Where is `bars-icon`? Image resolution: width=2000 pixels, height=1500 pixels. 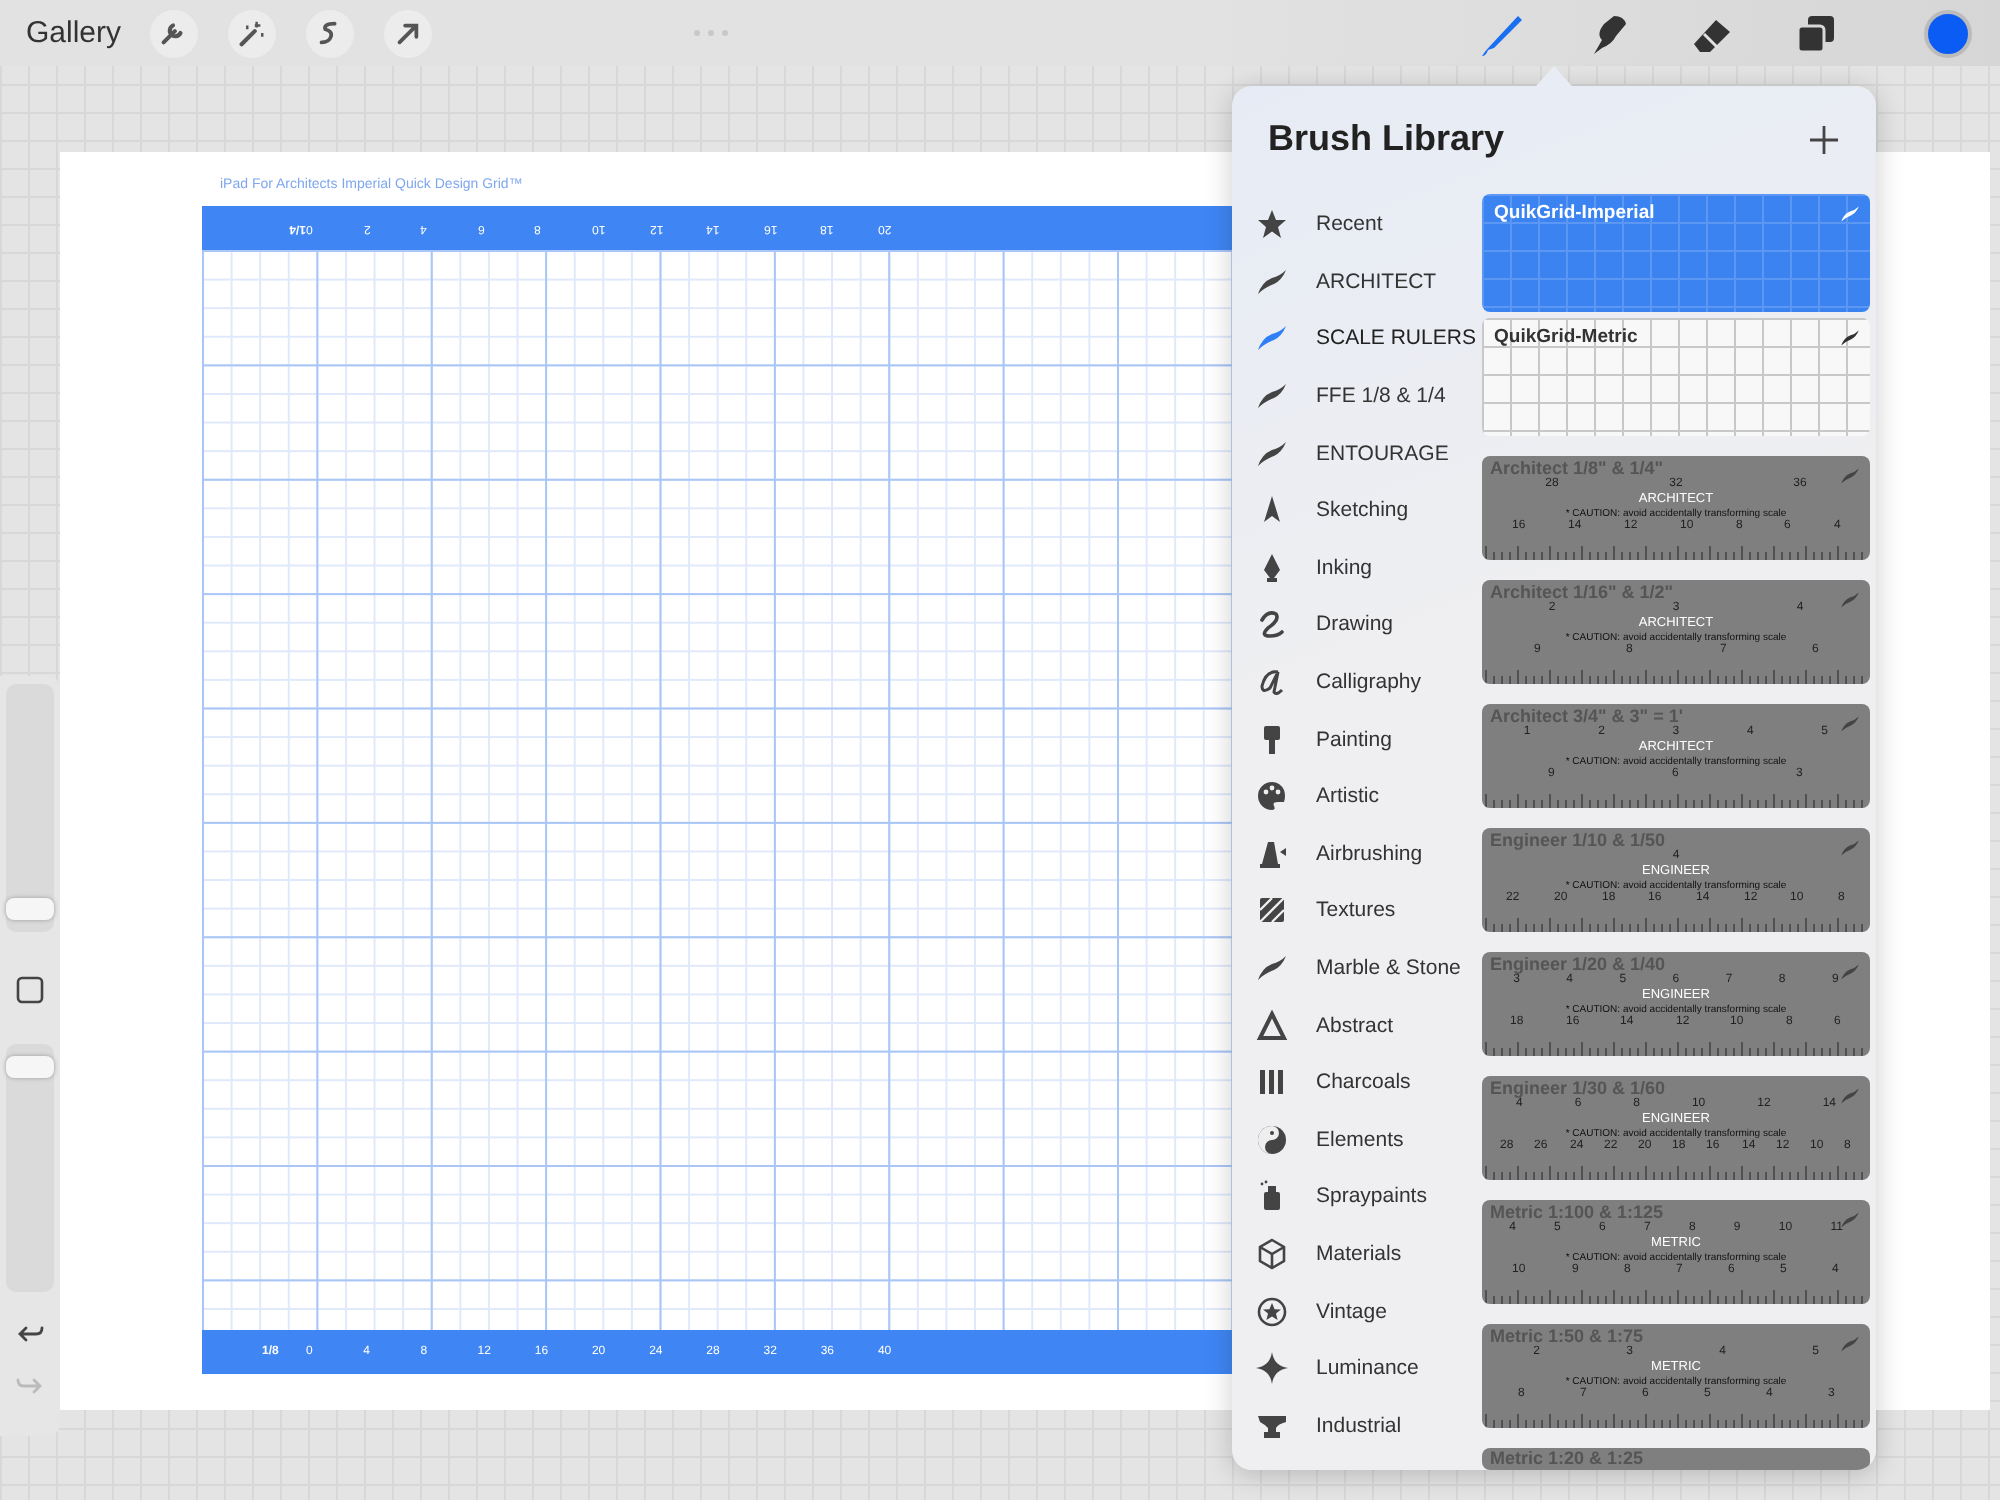
bars-icon is located at coordinates (1272, 1082).